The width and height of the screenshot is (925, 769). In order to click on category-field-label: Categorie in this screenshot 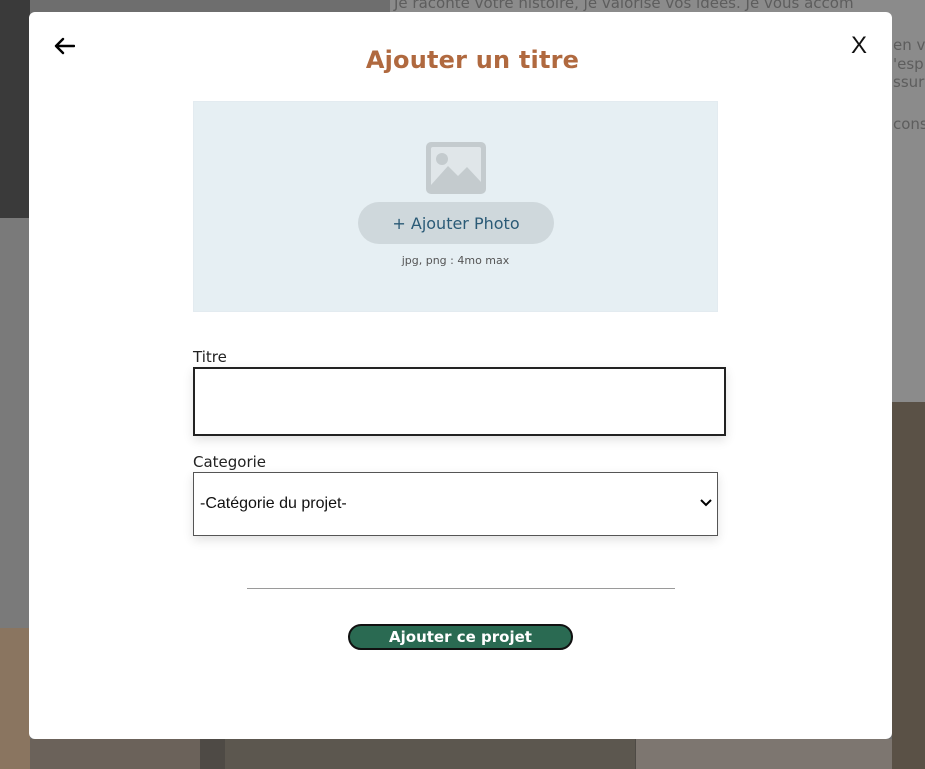, I will do `click(230, 462)`.